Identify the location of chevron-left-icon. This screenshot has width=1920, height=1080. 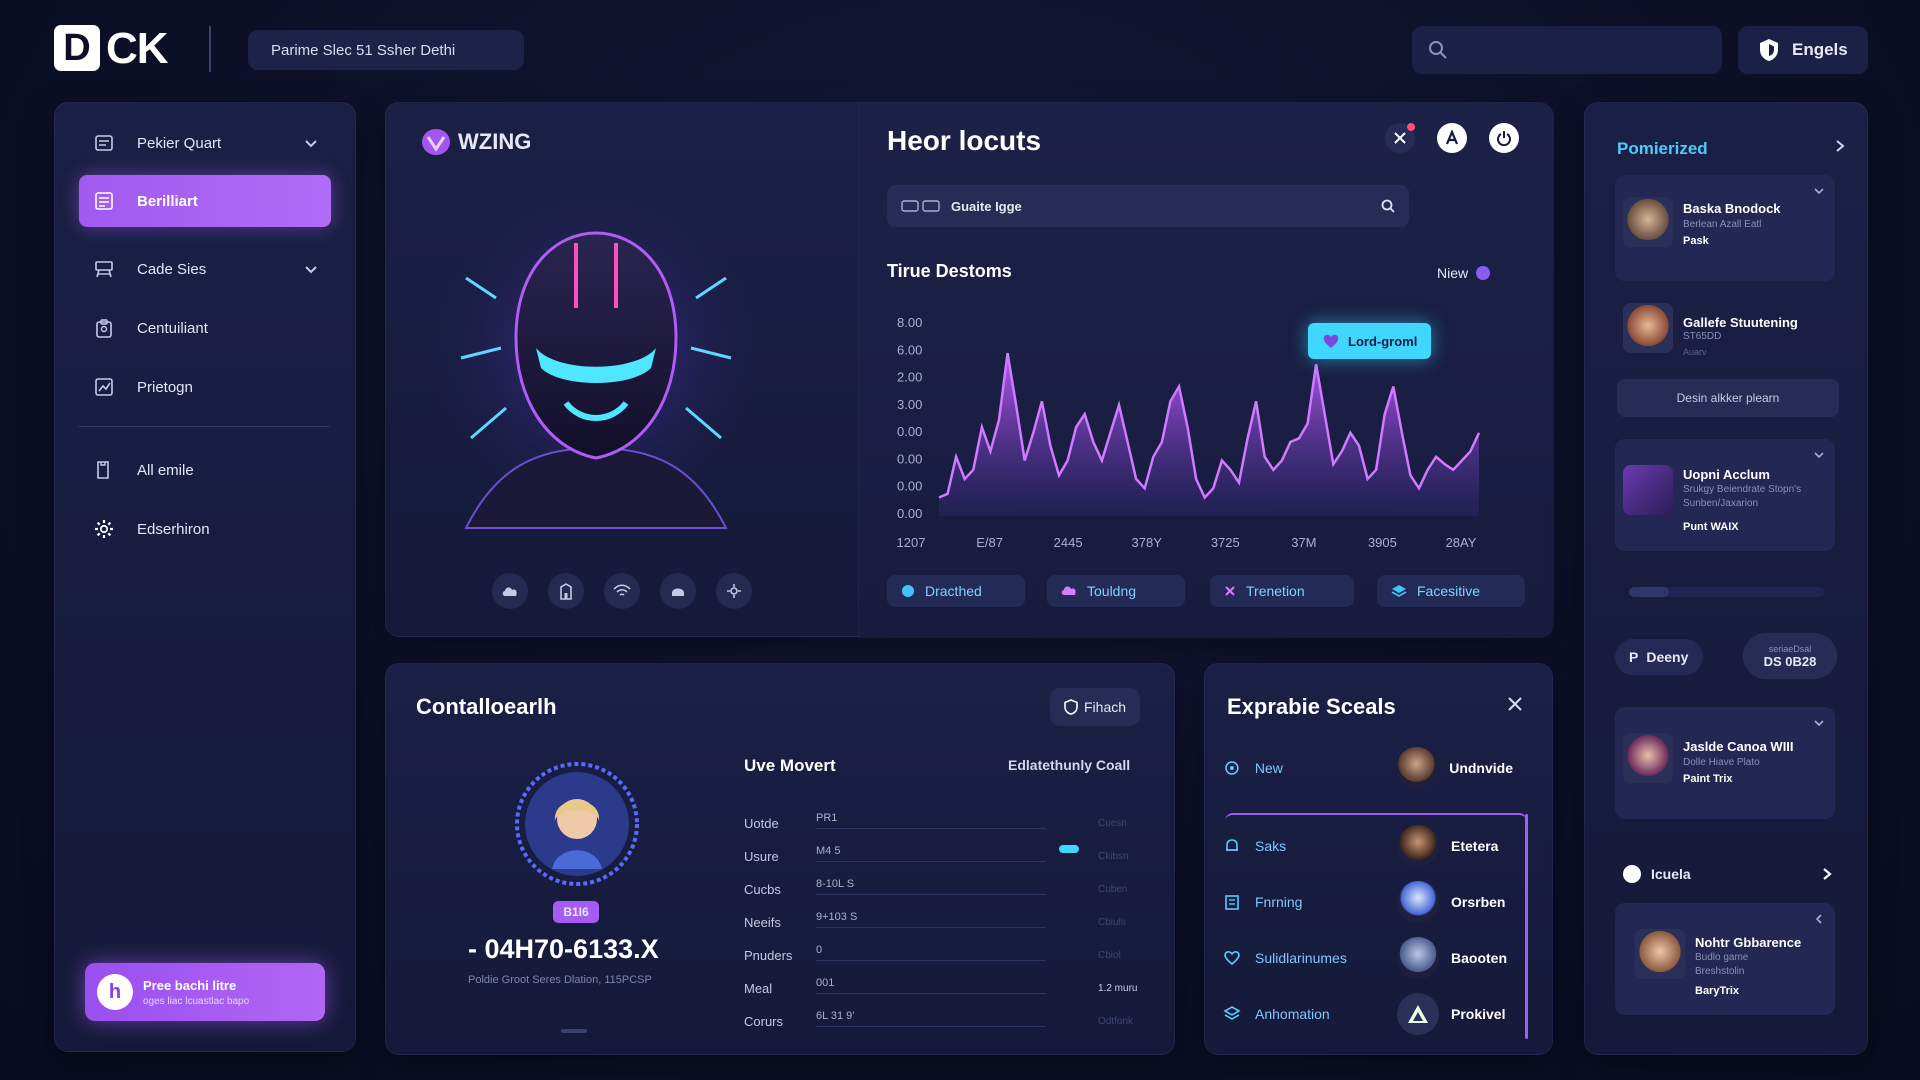
(1819, 919).